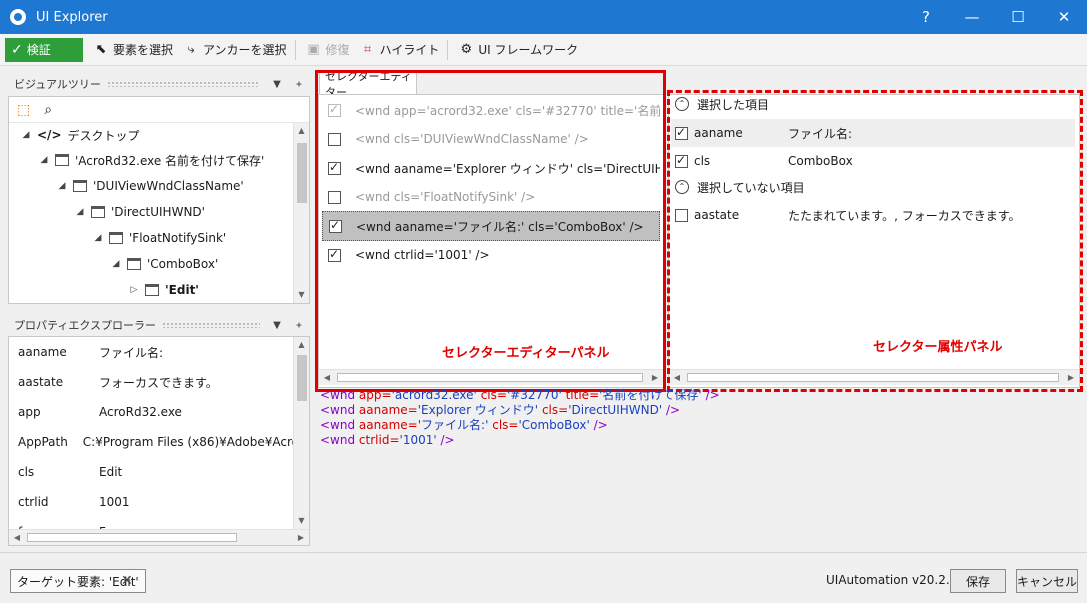  I want to click on validate-button: ✓ 検証, so click(44, 49).